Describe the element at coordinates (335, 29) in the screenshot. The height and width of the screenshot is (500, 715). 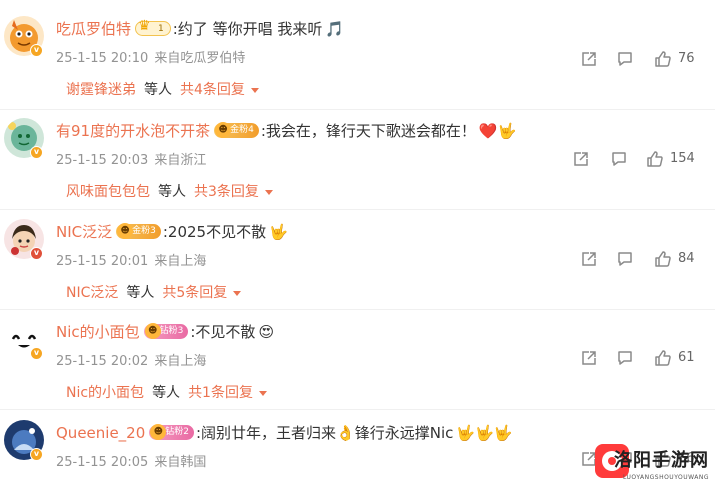
I see `music-note-icon: 🎵` at that location.